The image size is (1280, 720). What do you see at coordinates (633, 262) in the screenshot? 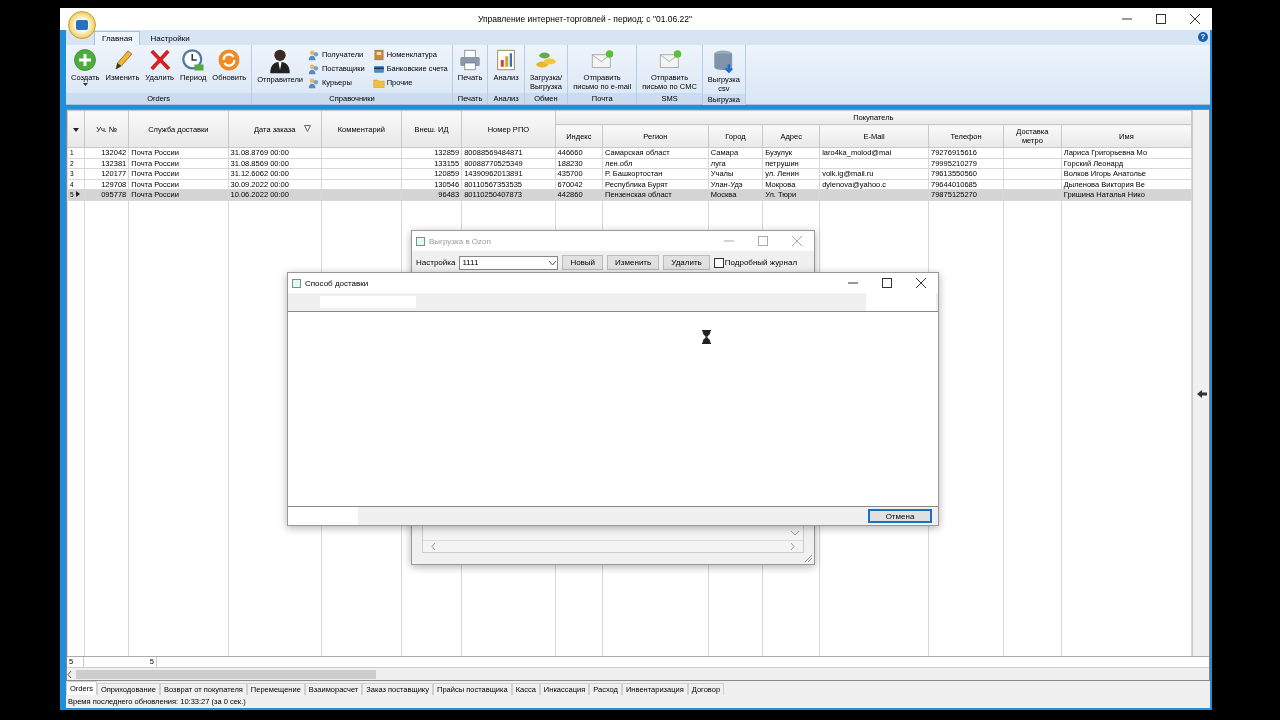
I see `dialog-button: Изменить` at bounding box center [633, 262].